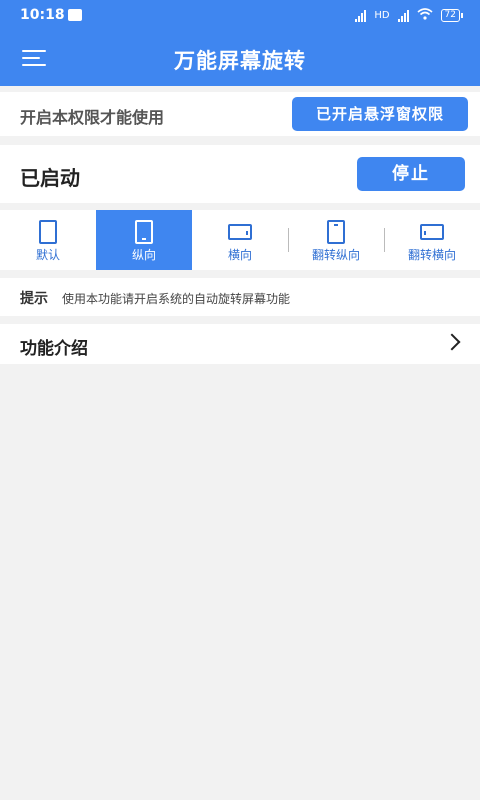 This screenshot has width=480, height=800. I want to click on stop-button: 停止, so click(411, 174).